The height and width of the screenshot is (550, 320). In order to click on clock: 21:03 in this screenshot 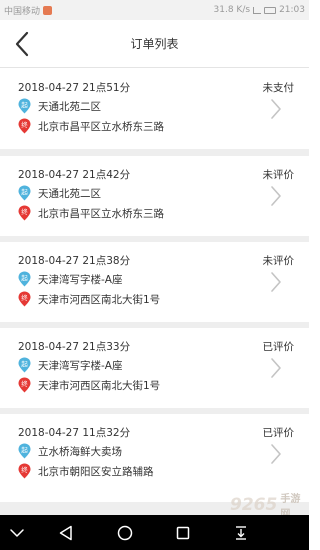, I will do `click(292, 10)`.